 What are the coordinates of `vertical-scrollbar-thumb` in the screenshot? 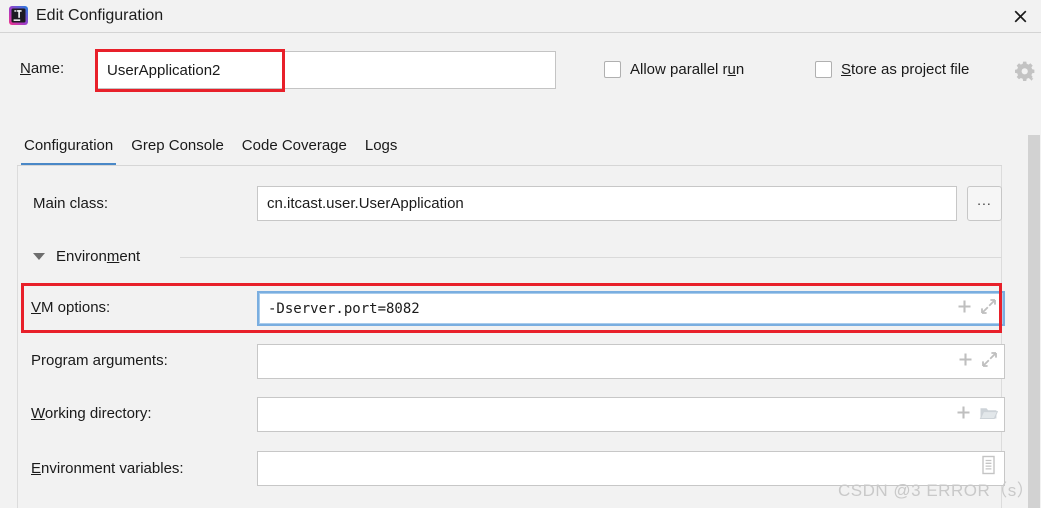 It's located at (1034, 321).